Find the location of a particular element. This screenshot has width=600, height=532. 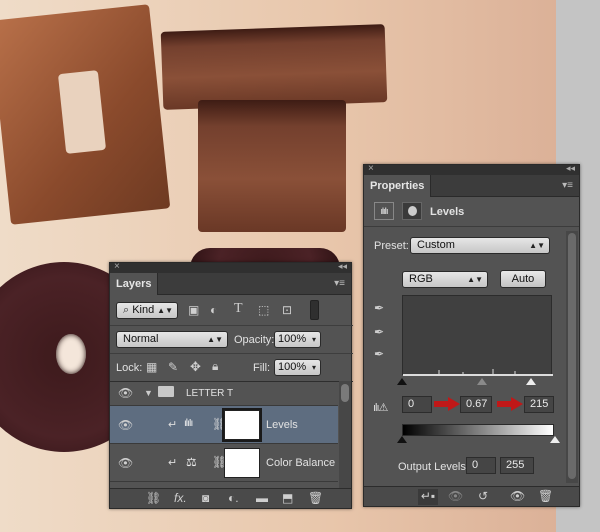

color-balance-icon: ⚖︎ is located at coordinates (191, 462).